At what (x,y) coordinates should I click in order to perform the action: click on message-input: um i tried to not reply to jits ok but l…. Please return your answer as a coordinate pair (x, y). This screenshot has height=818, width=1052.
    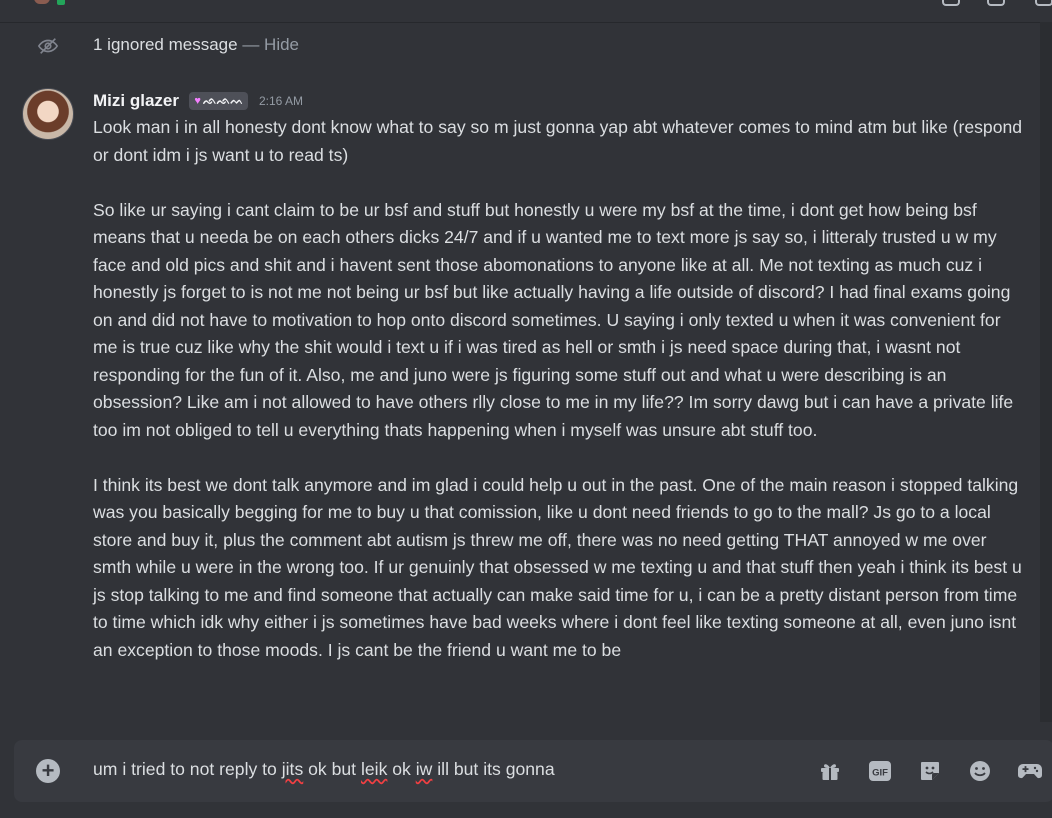
    Looking at the image, I should click on (324, 769).